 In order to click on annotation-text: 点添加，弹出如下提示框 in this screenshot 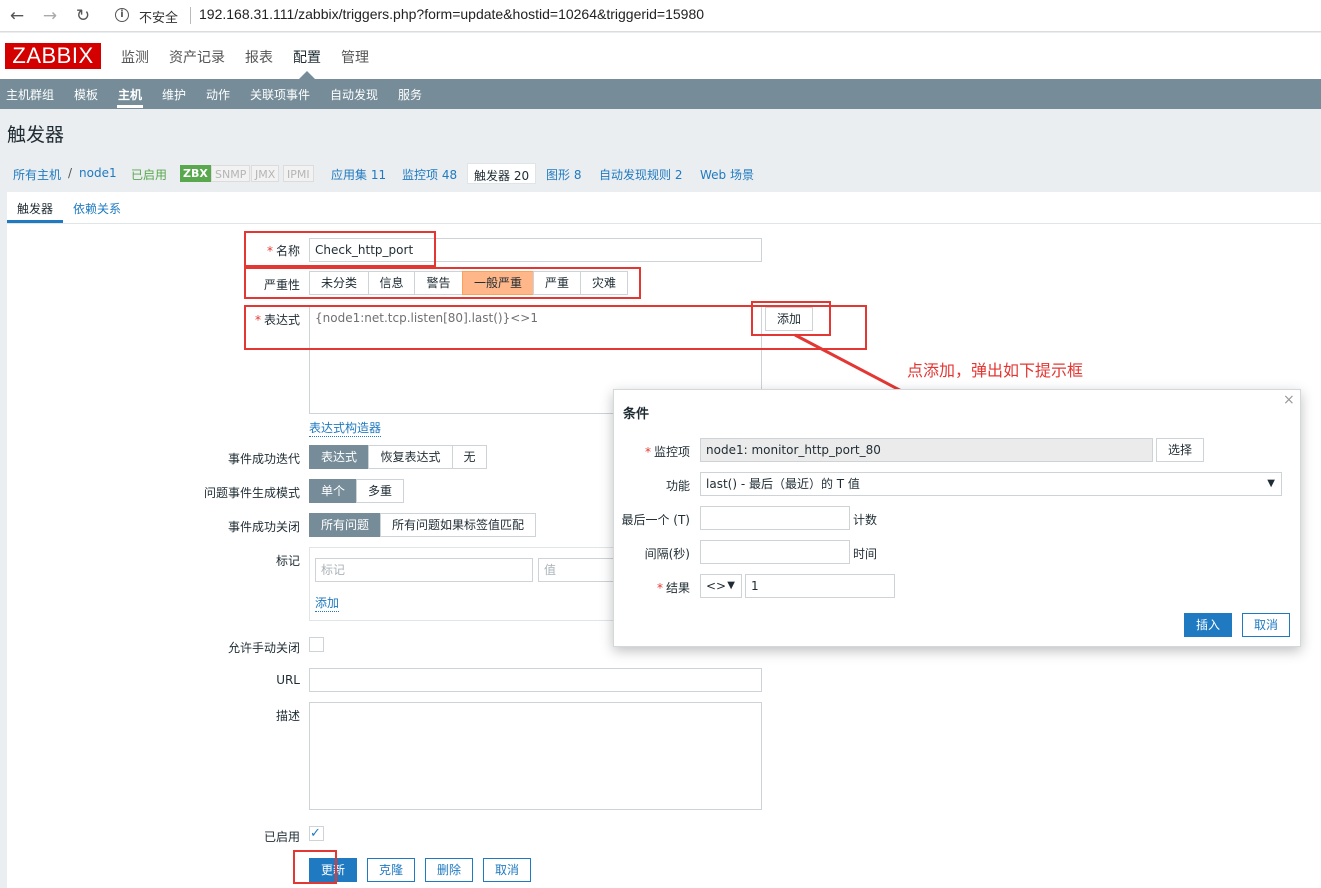, I will do `click(995, 370)`.